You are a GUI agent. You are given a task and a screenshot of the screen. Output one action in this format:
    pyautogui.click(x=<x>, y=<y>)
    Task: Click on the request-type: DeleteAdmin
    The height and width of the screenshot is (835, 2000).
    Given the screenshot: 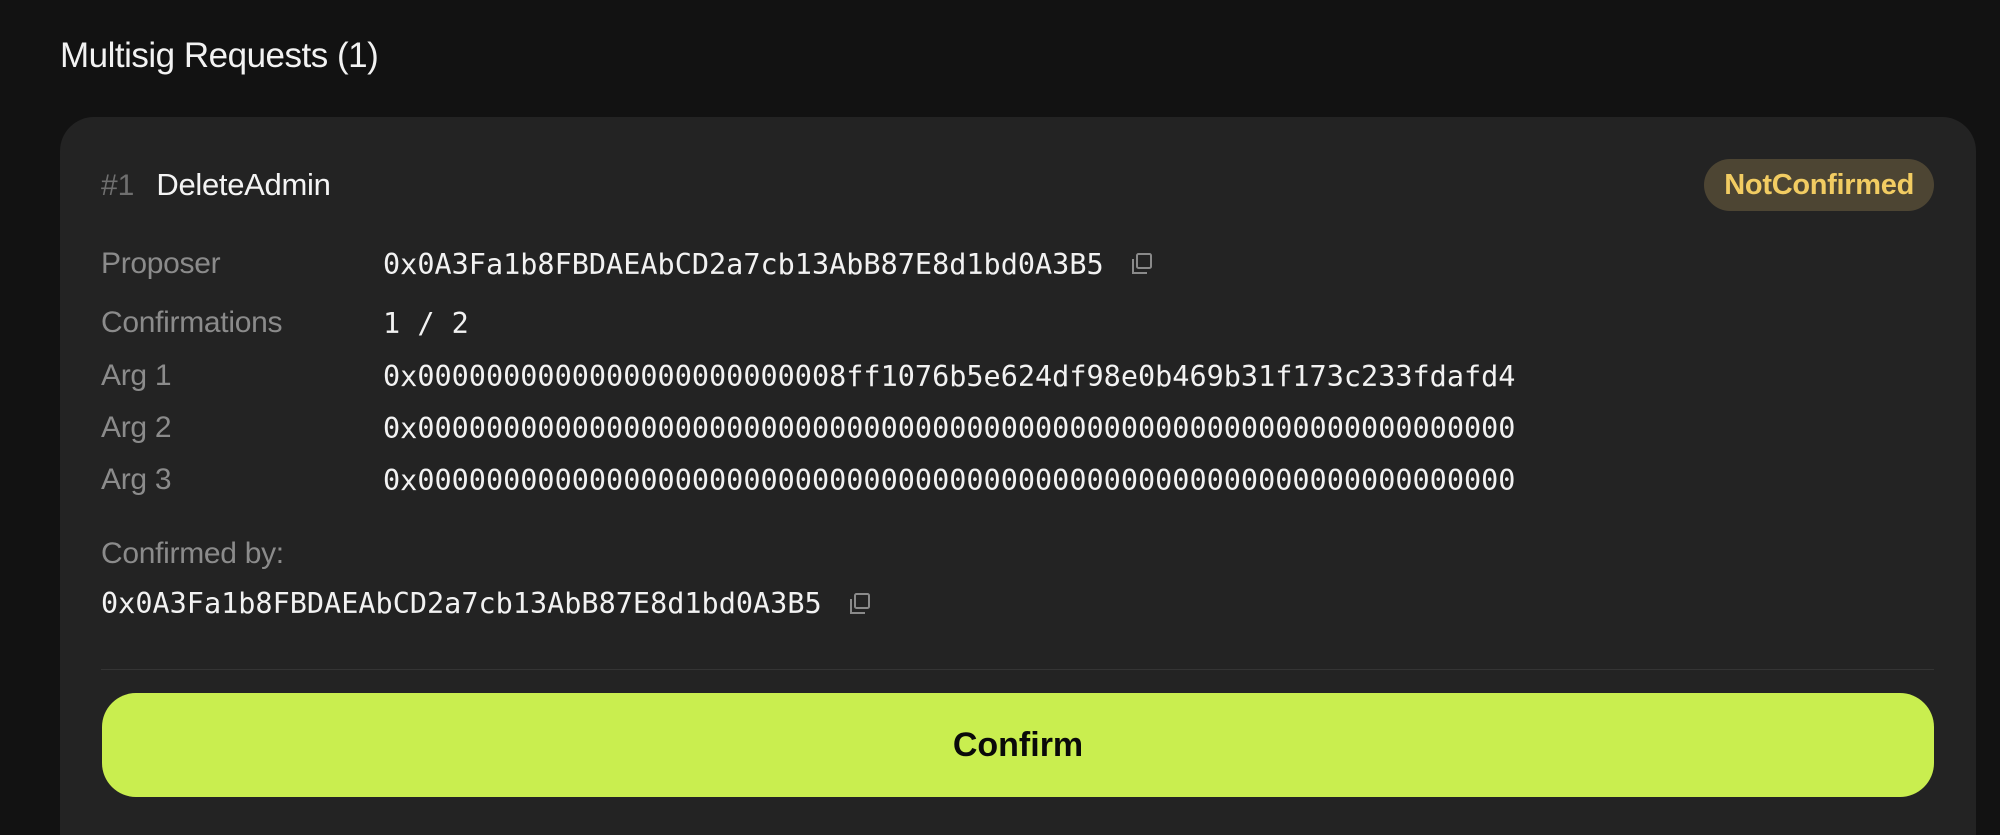 What is the action you would take?
    pyautogui.click(x=243, y=184)
    